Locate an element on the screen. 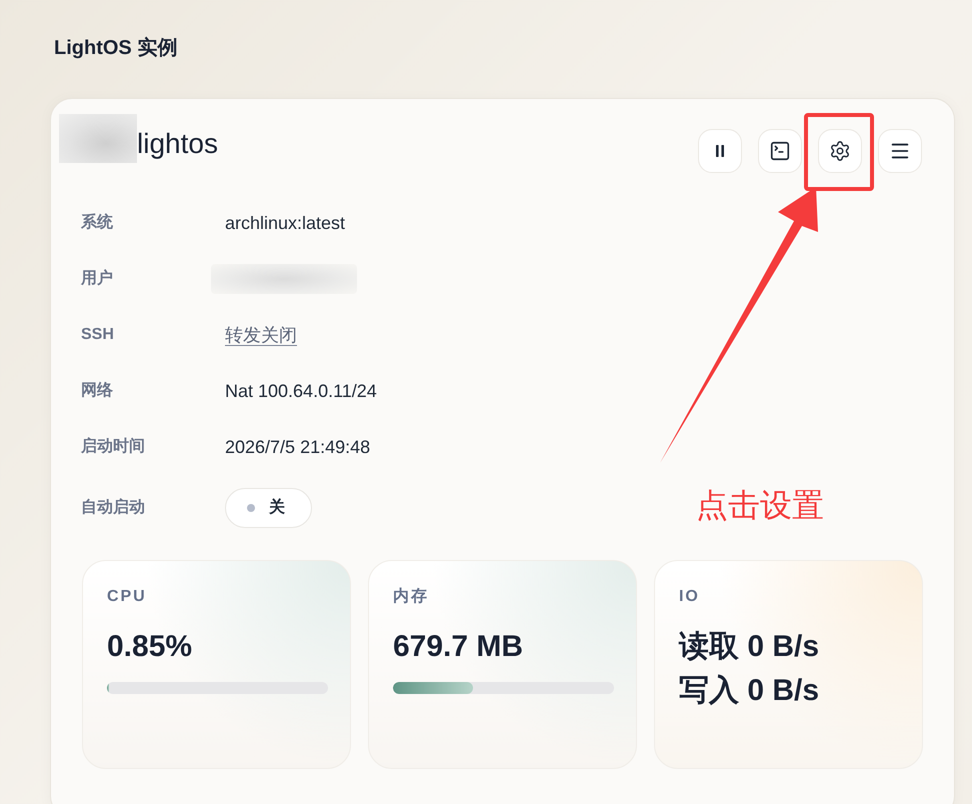 The width and height of the screenshot is (972, 804). terminal-button is located at coordinates (780, 151).